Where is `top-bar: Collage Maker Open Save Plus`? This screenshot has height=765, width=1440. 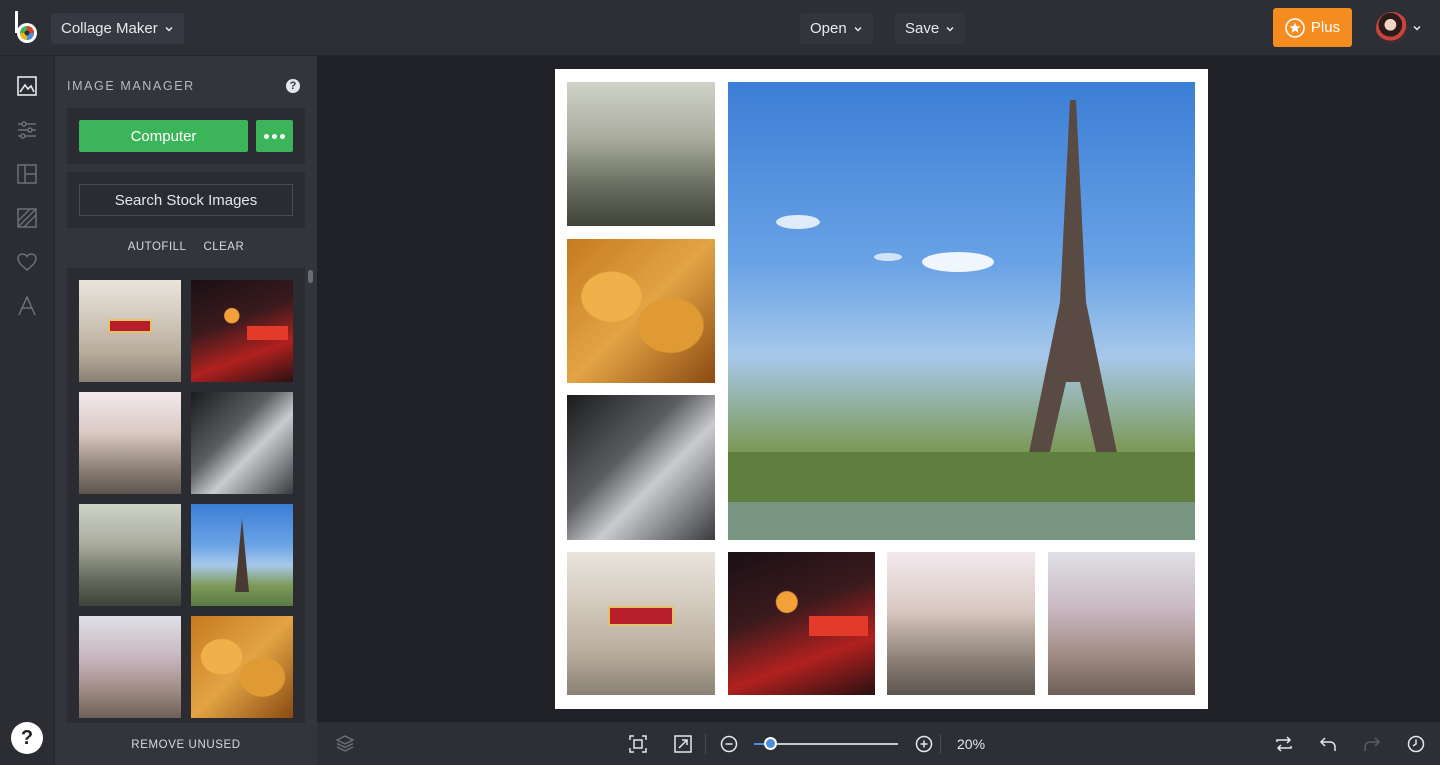 top-bar: Collage Maker Open Save Plus is located at coordinates (720, 28).